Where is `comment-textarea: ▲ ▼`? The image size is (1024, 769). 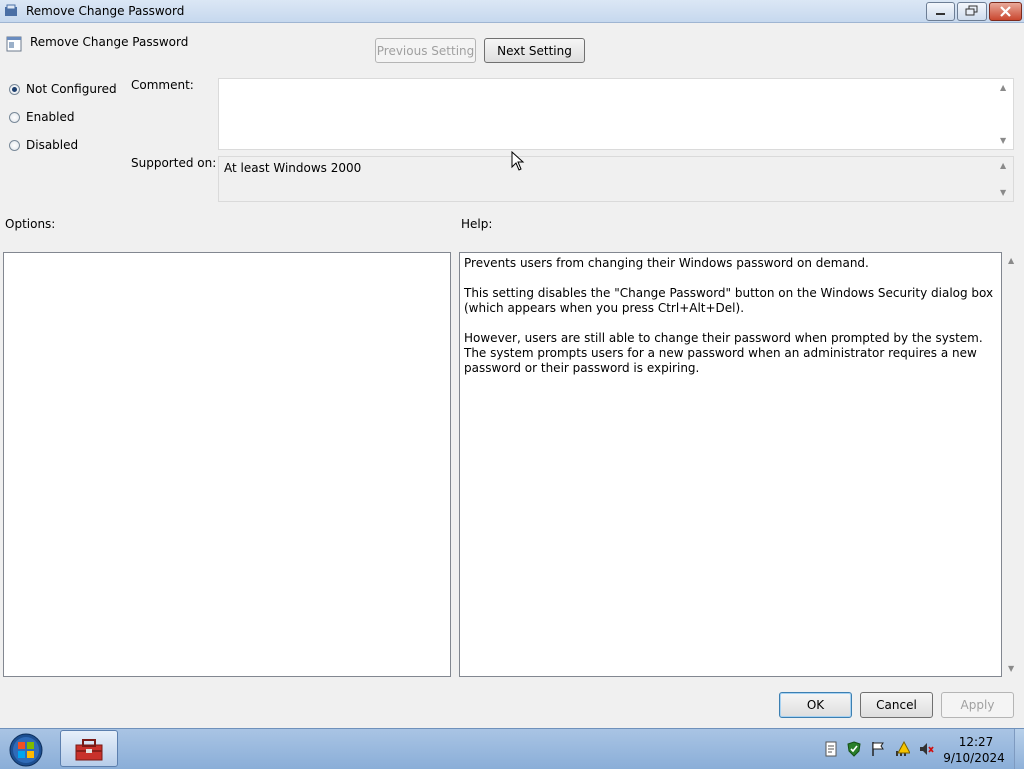 comment-textarea: ▲ ▼ is located at coordinates (616, 114).